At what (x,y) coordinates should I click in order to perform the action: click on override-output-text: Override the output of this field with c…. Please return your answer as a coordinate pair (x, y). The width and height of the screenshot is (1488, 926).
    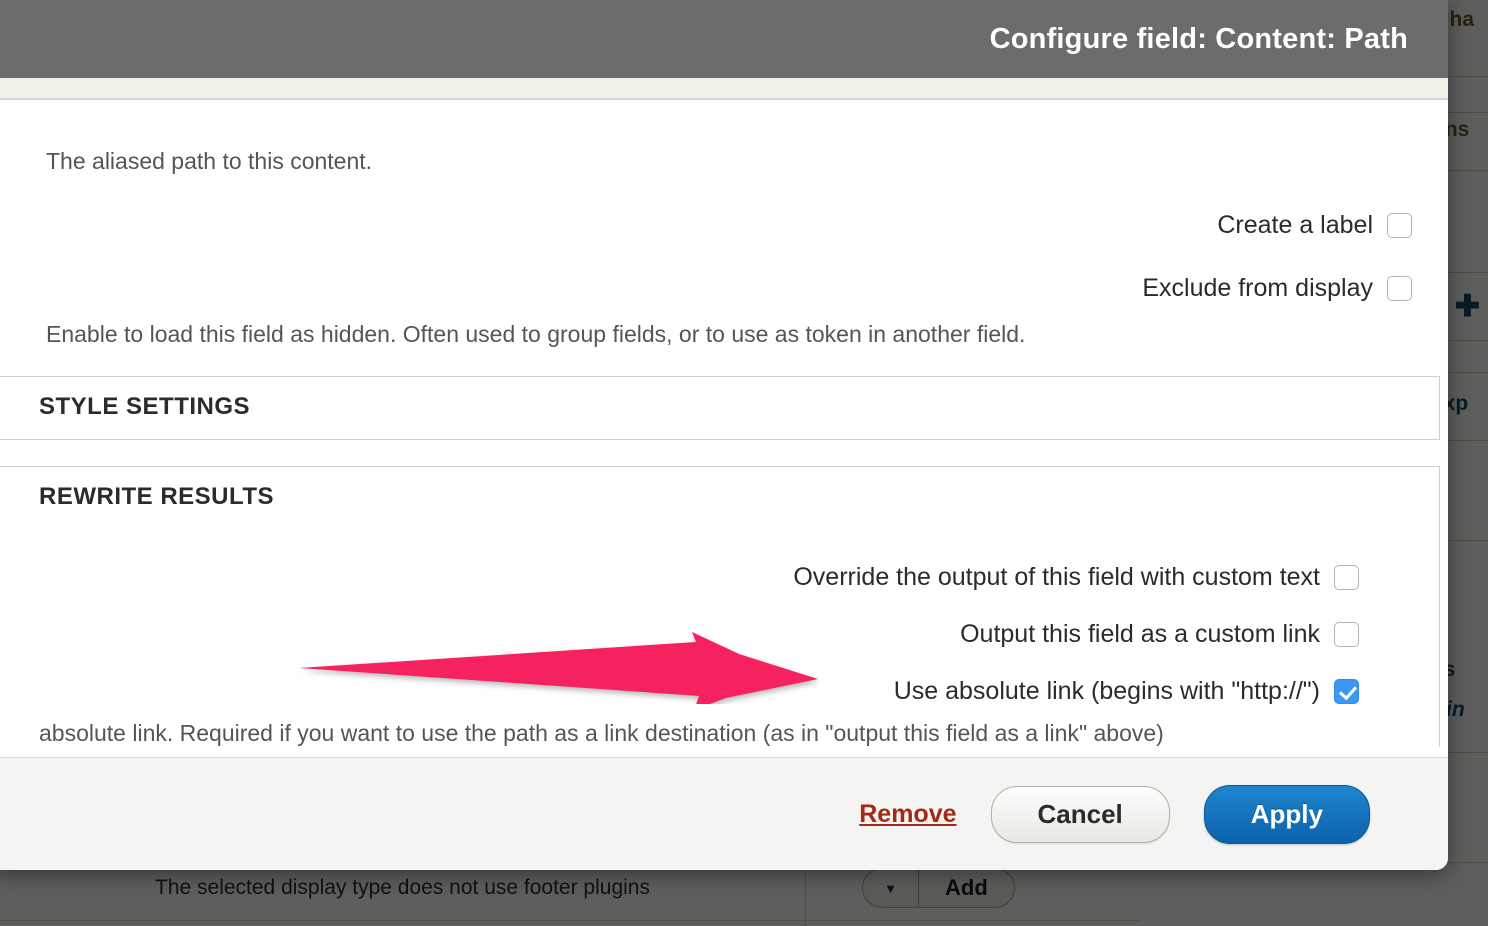
    Looking at the image, I should click on (1056, 577).